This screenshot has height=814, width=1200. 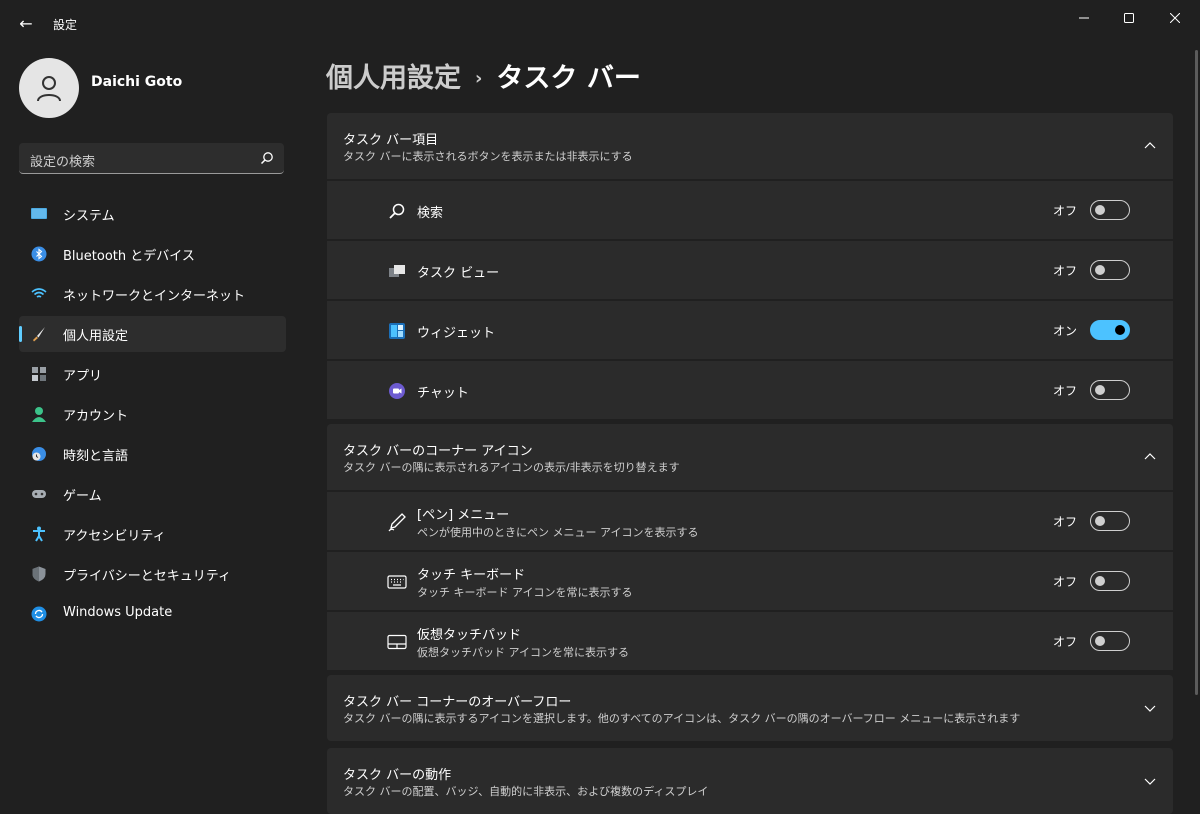 I want to click on setting-row-chat: チャット オフ, so click(x=750, y=389).